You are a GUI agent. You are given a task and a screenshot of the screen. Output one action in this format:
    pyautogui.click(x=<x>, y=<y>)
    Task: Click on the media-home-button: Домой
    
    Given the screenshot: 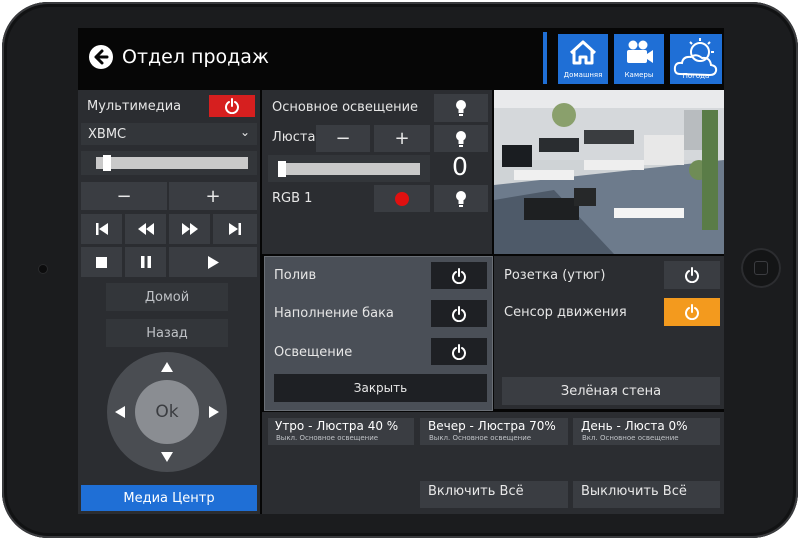 What is the action you would take?
    pyautogui.click(x=167, y=297)
    